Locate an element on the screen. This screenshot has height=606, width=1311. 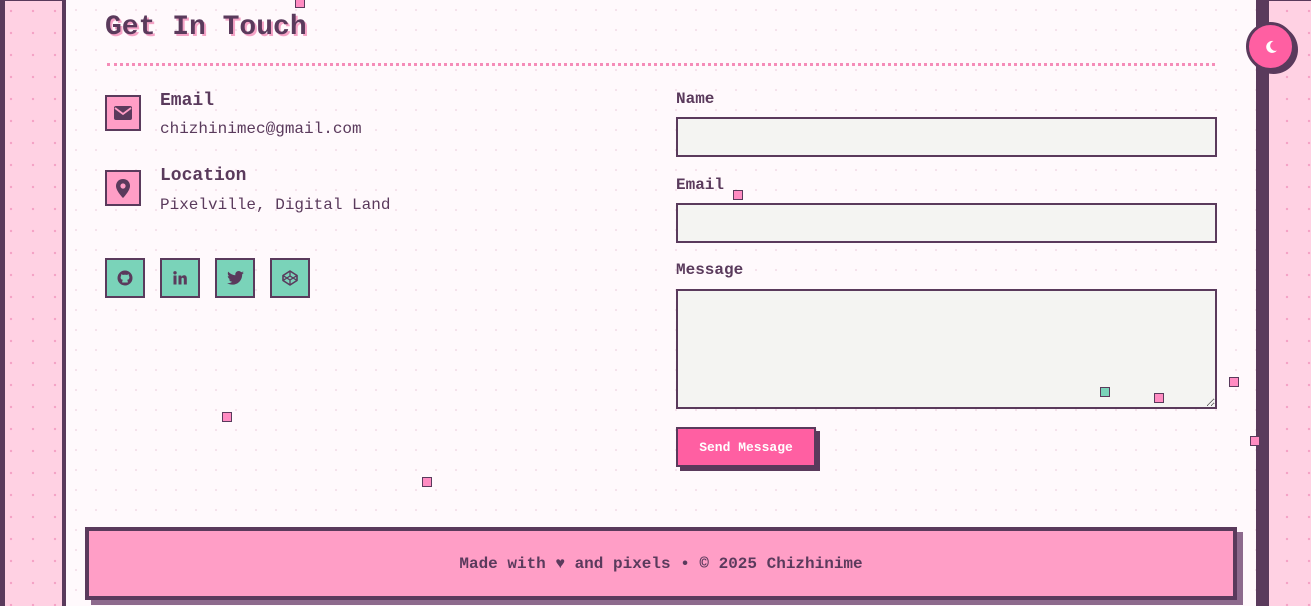
twitter-link is located at coordinates (235, 278).